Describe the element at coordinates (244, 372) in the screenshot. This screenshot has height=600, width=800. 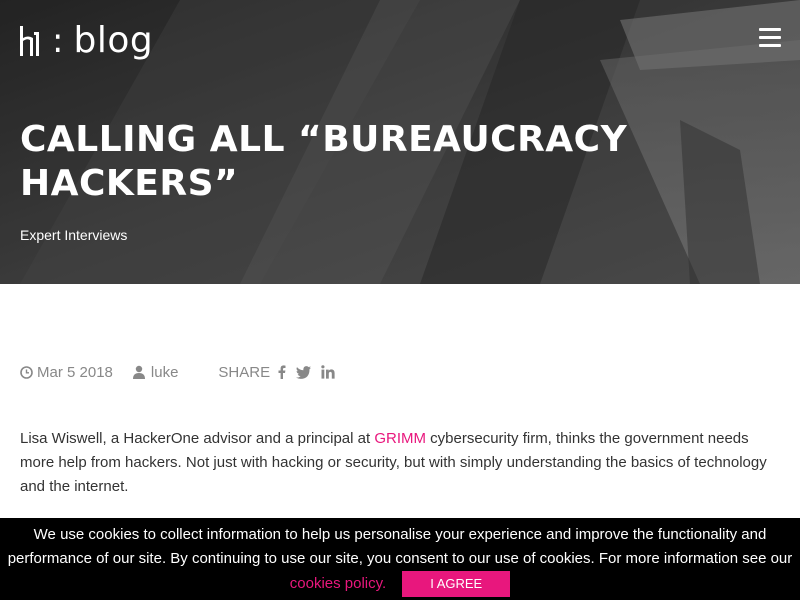
I see `share-label: SHARE` at that location.